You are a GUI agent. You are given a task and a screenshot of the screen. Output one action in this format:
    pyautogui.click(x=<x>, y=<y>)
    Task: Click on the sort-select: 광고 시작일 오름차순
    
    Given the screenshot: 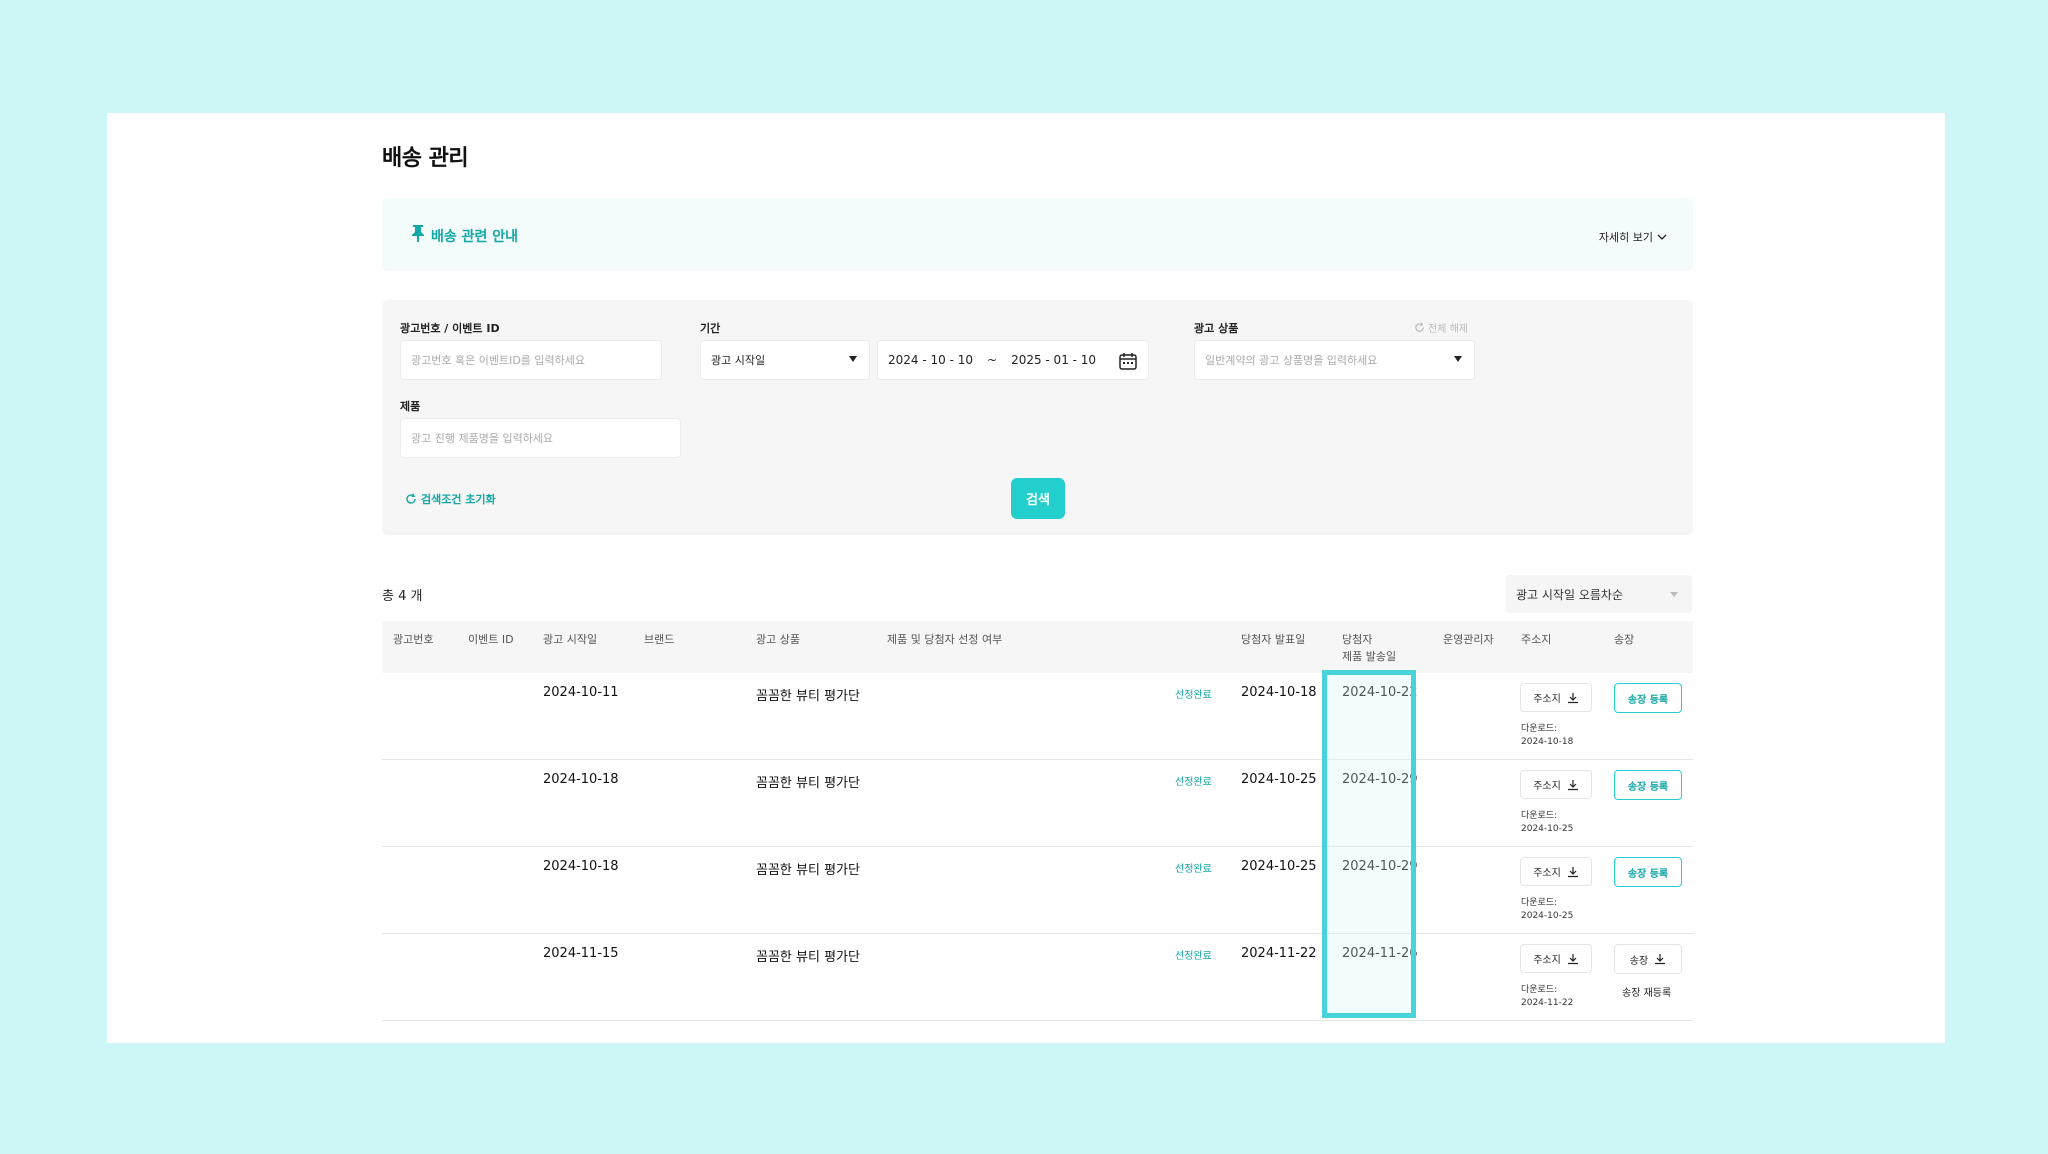 What is the action you would take?
    pyautogui.click(x=1599, y=594)
    